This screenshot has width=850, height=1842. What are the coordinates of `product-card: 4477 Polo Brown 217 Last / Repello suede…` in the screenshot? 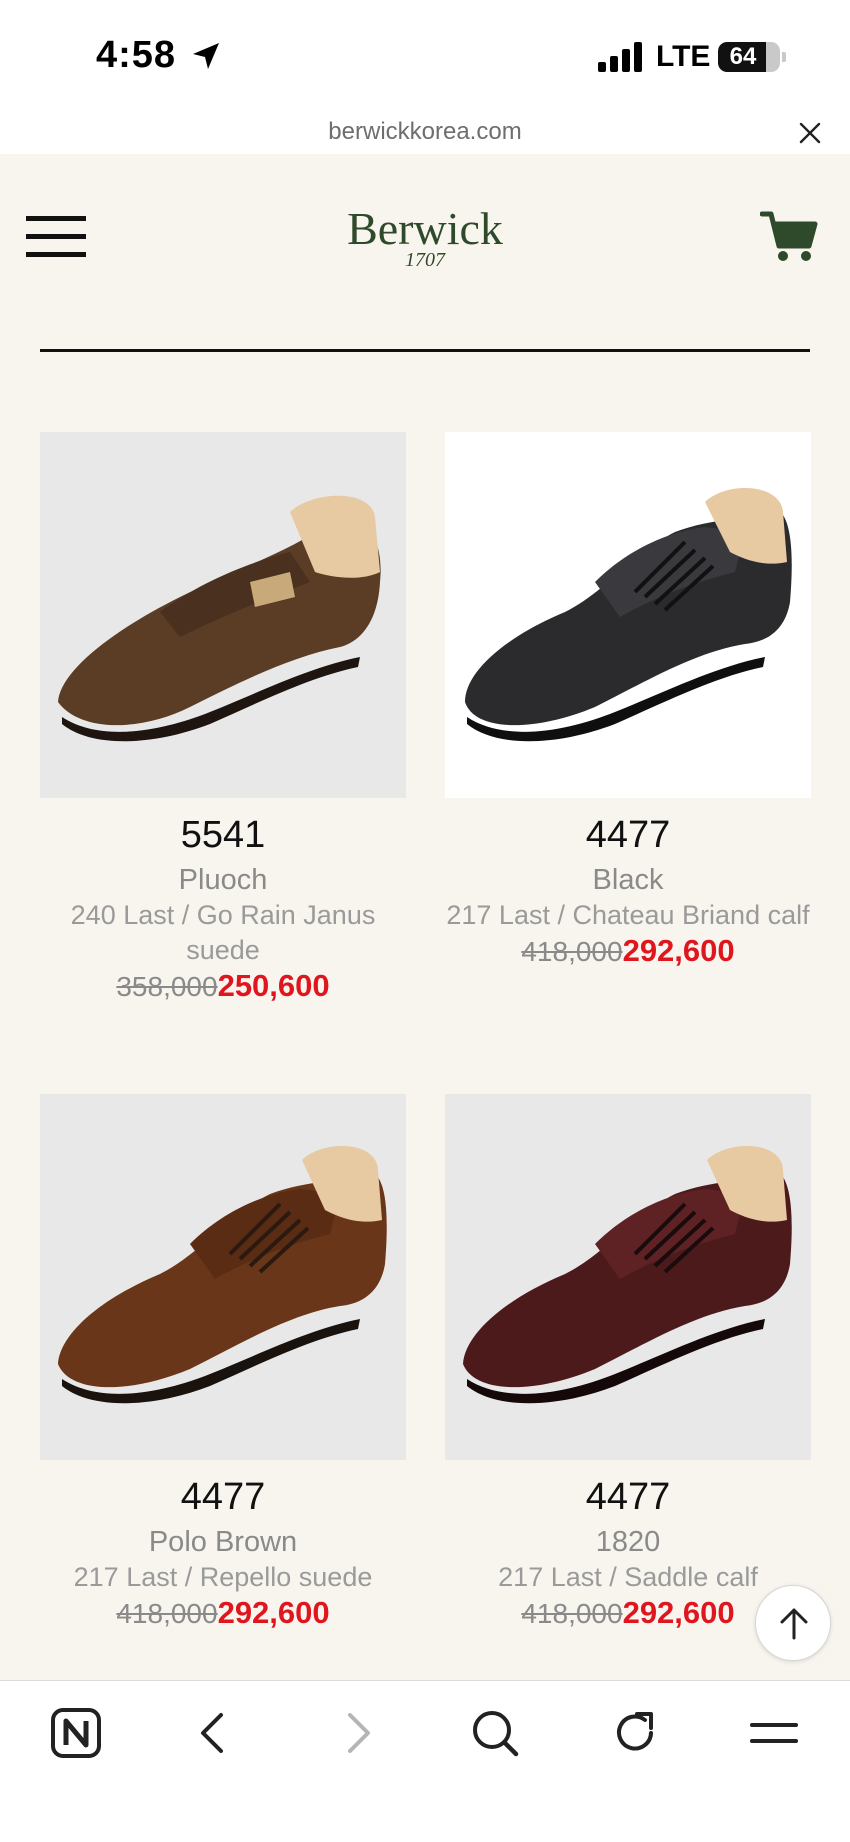 It's located at (223, 1365).